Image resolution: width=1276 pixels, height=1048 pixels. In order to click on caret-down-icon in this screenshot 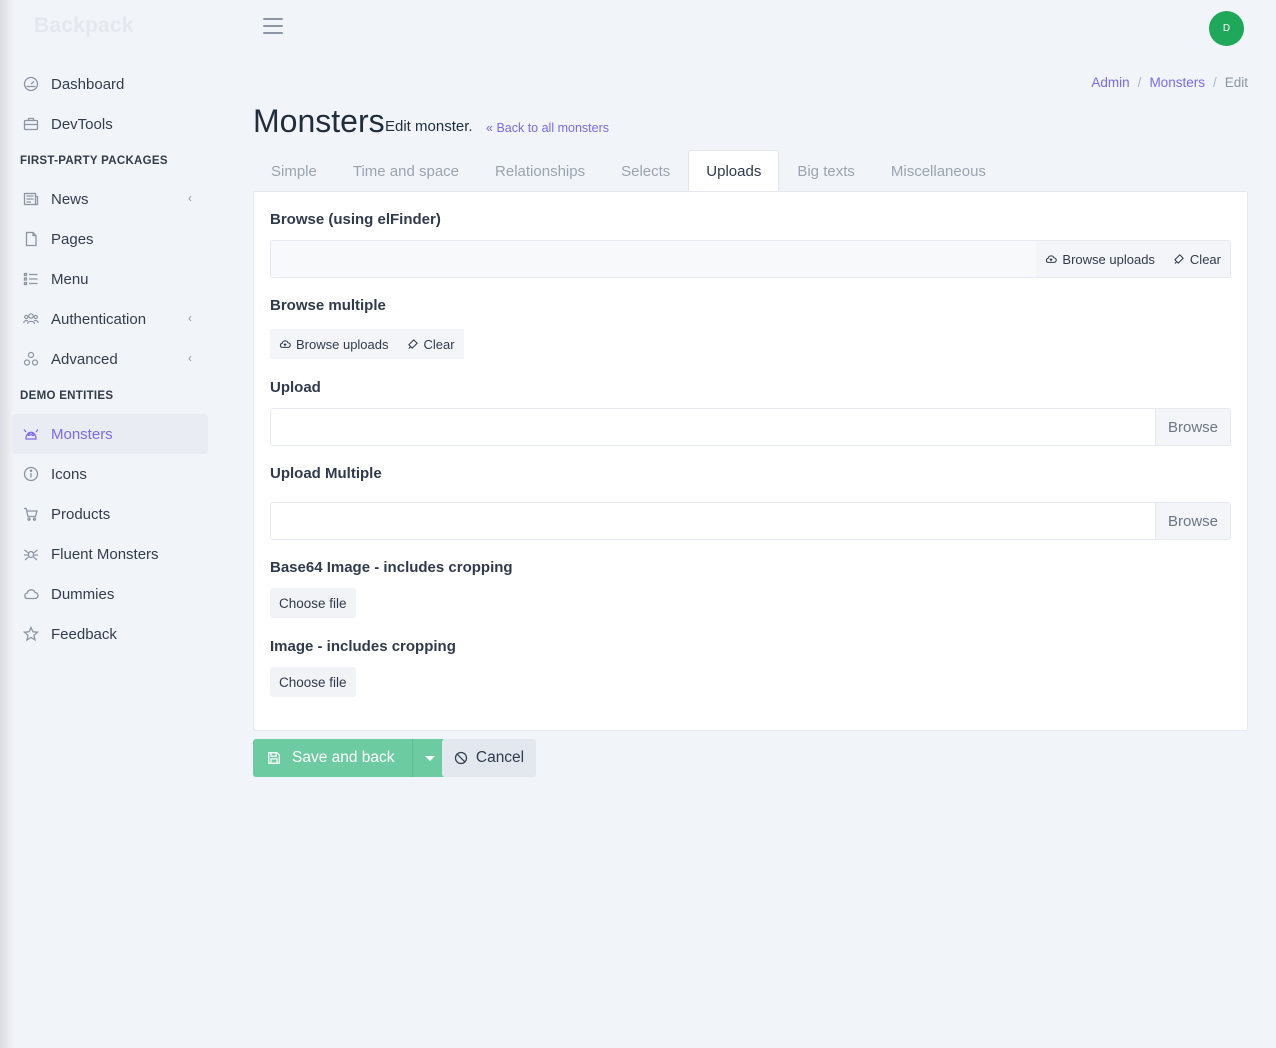, I will do `click(429, 758)`.